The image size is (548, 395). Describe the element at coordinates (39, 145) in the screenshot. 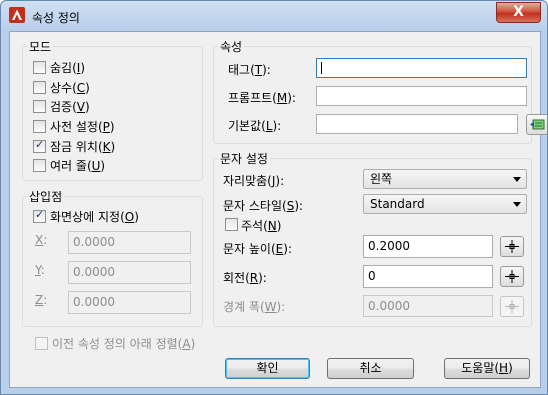

I see `lock-position-checkbox` at that location.